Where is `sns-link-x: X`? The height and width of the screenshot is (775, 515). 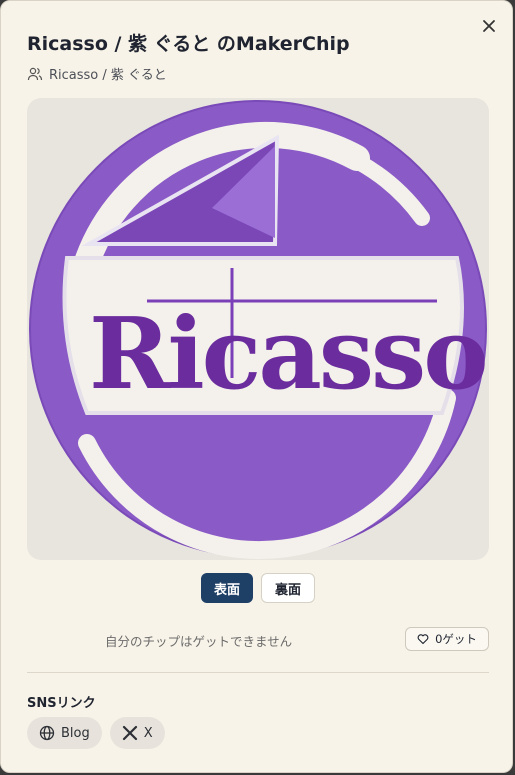
sns-link-x: X is located at coordinates (137, 733).